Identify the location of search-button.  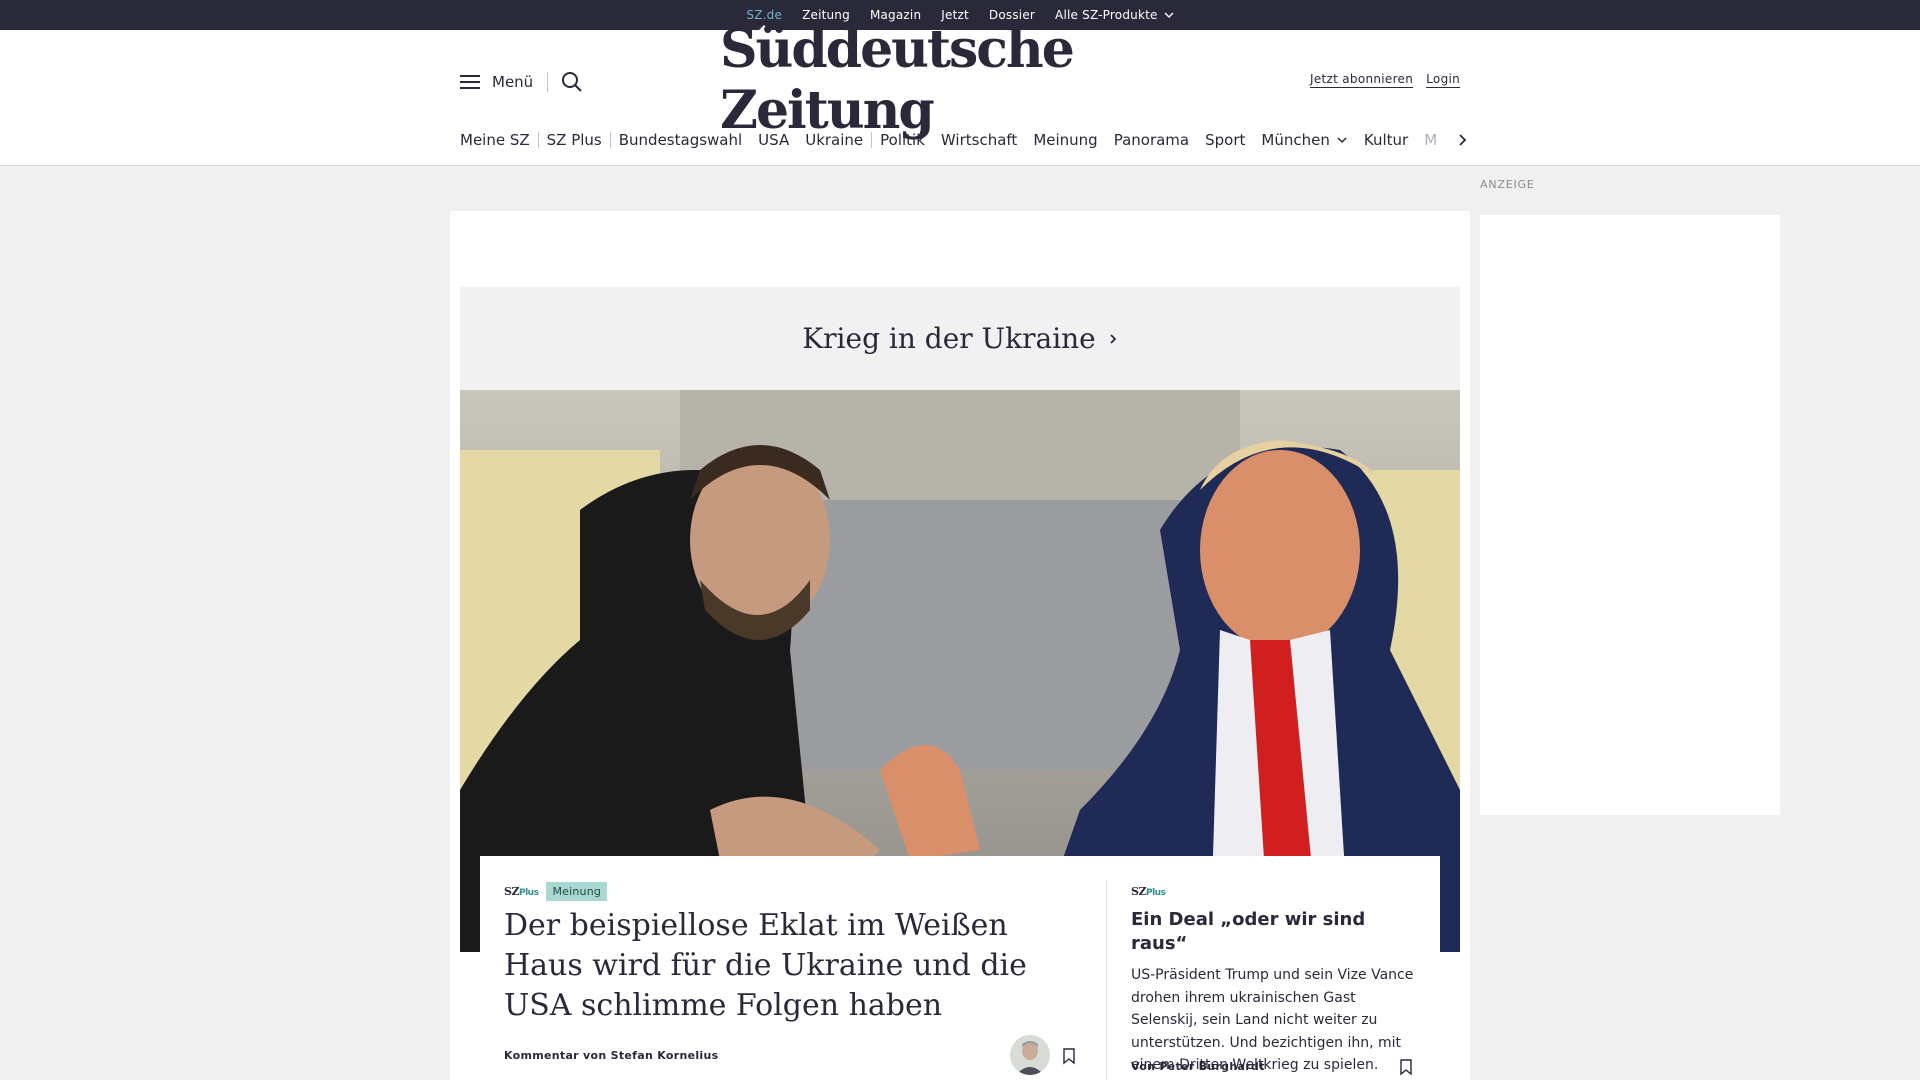
(572, 82).